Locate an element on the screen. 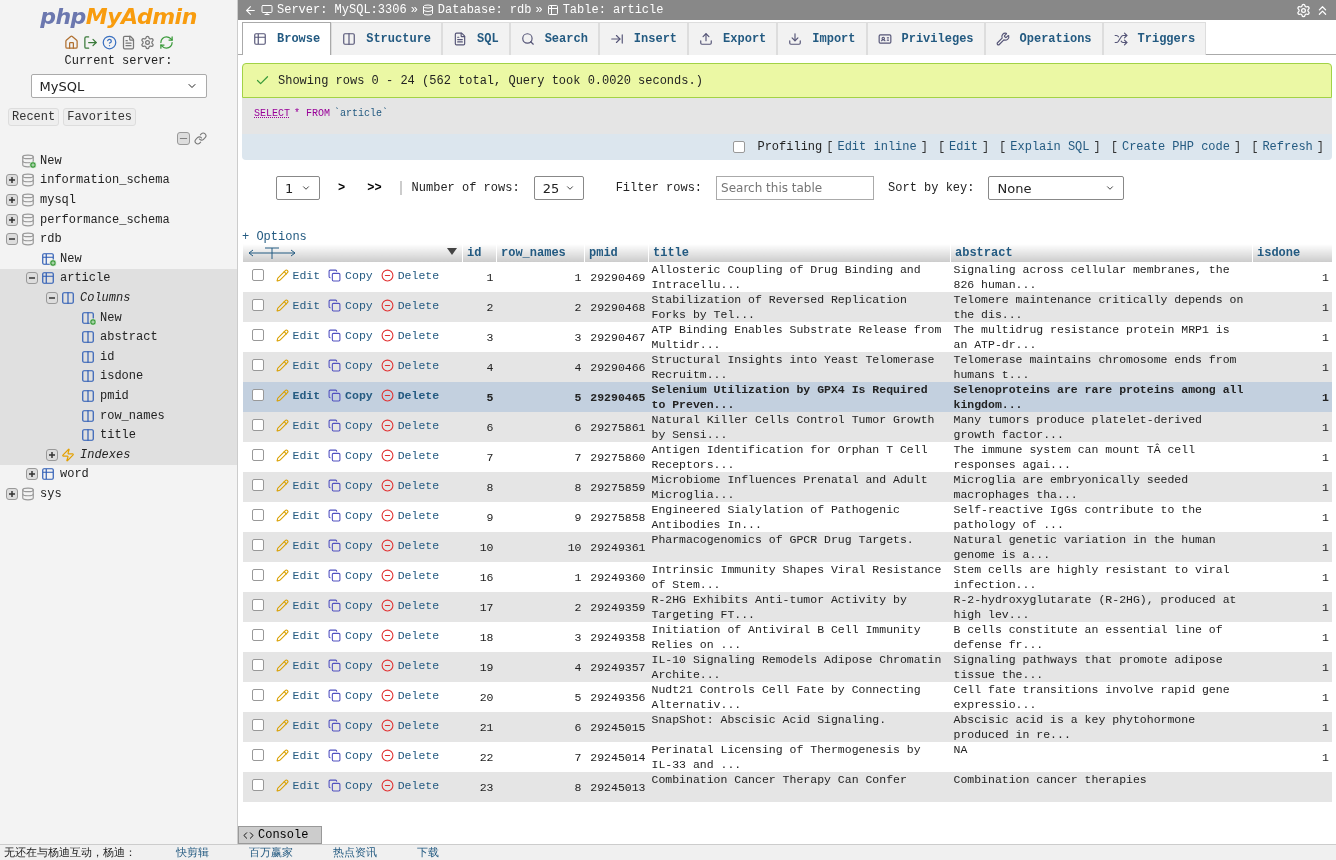 Image resolution: width=1336 pixels, height=860 pixels. tab: Search is located at coordinates (554, 38).